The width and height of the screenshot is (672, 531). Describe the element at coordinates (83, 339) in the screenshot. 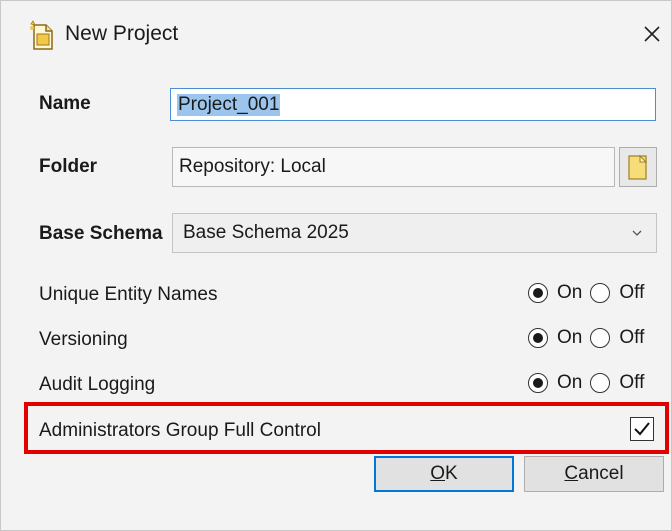

I see `versioning-label: Versioning` at that location.